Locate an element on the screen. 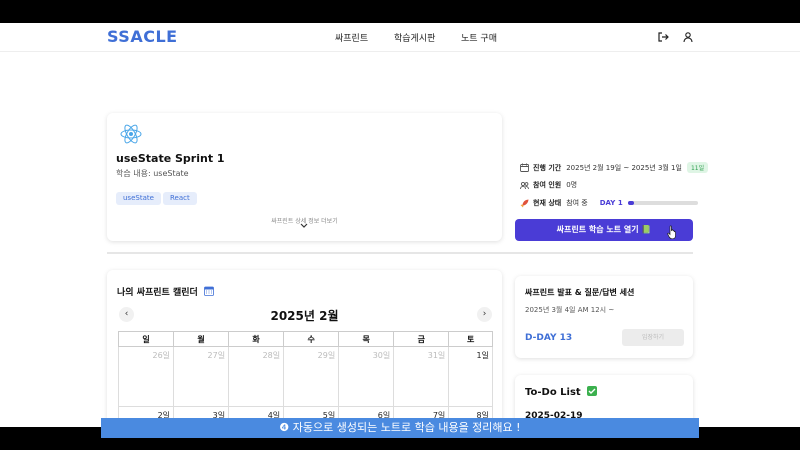 This screenshot has width=800, height=450. calendar-title: 나의 싸프린트 캘린더 is located at coordinates (165, 291).